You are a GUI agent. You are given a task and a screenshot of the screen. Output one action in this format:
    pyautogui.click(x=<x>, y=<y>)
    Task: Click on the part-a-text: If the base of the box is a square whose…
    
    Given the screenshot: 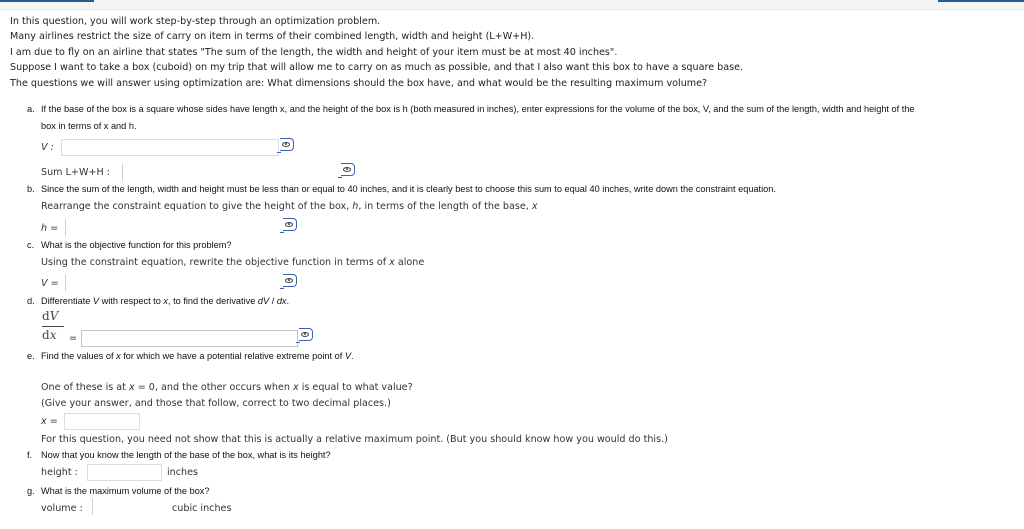 What is the action you would take?
    pyautogui.click(x=478, y=109)
    